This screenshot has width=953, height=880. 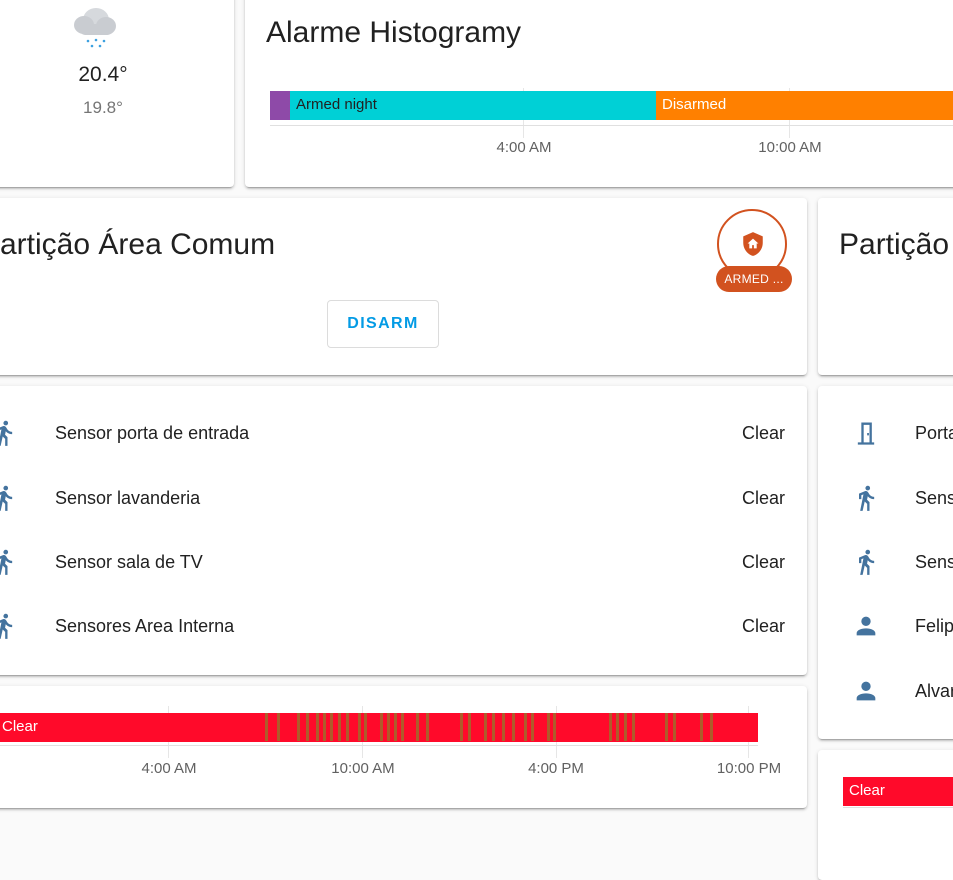 What do you see at coordinates (866, 433) in the screenshot?
I see `door-icon` at bounding box center [866, 433].